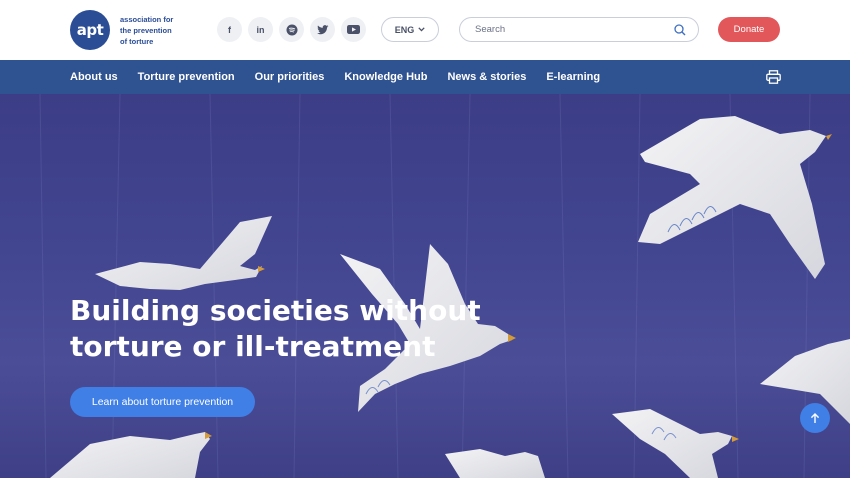 The image size is (850, 478). I want to click on nav-item-e-learning: E-learning, so click(573, 77).